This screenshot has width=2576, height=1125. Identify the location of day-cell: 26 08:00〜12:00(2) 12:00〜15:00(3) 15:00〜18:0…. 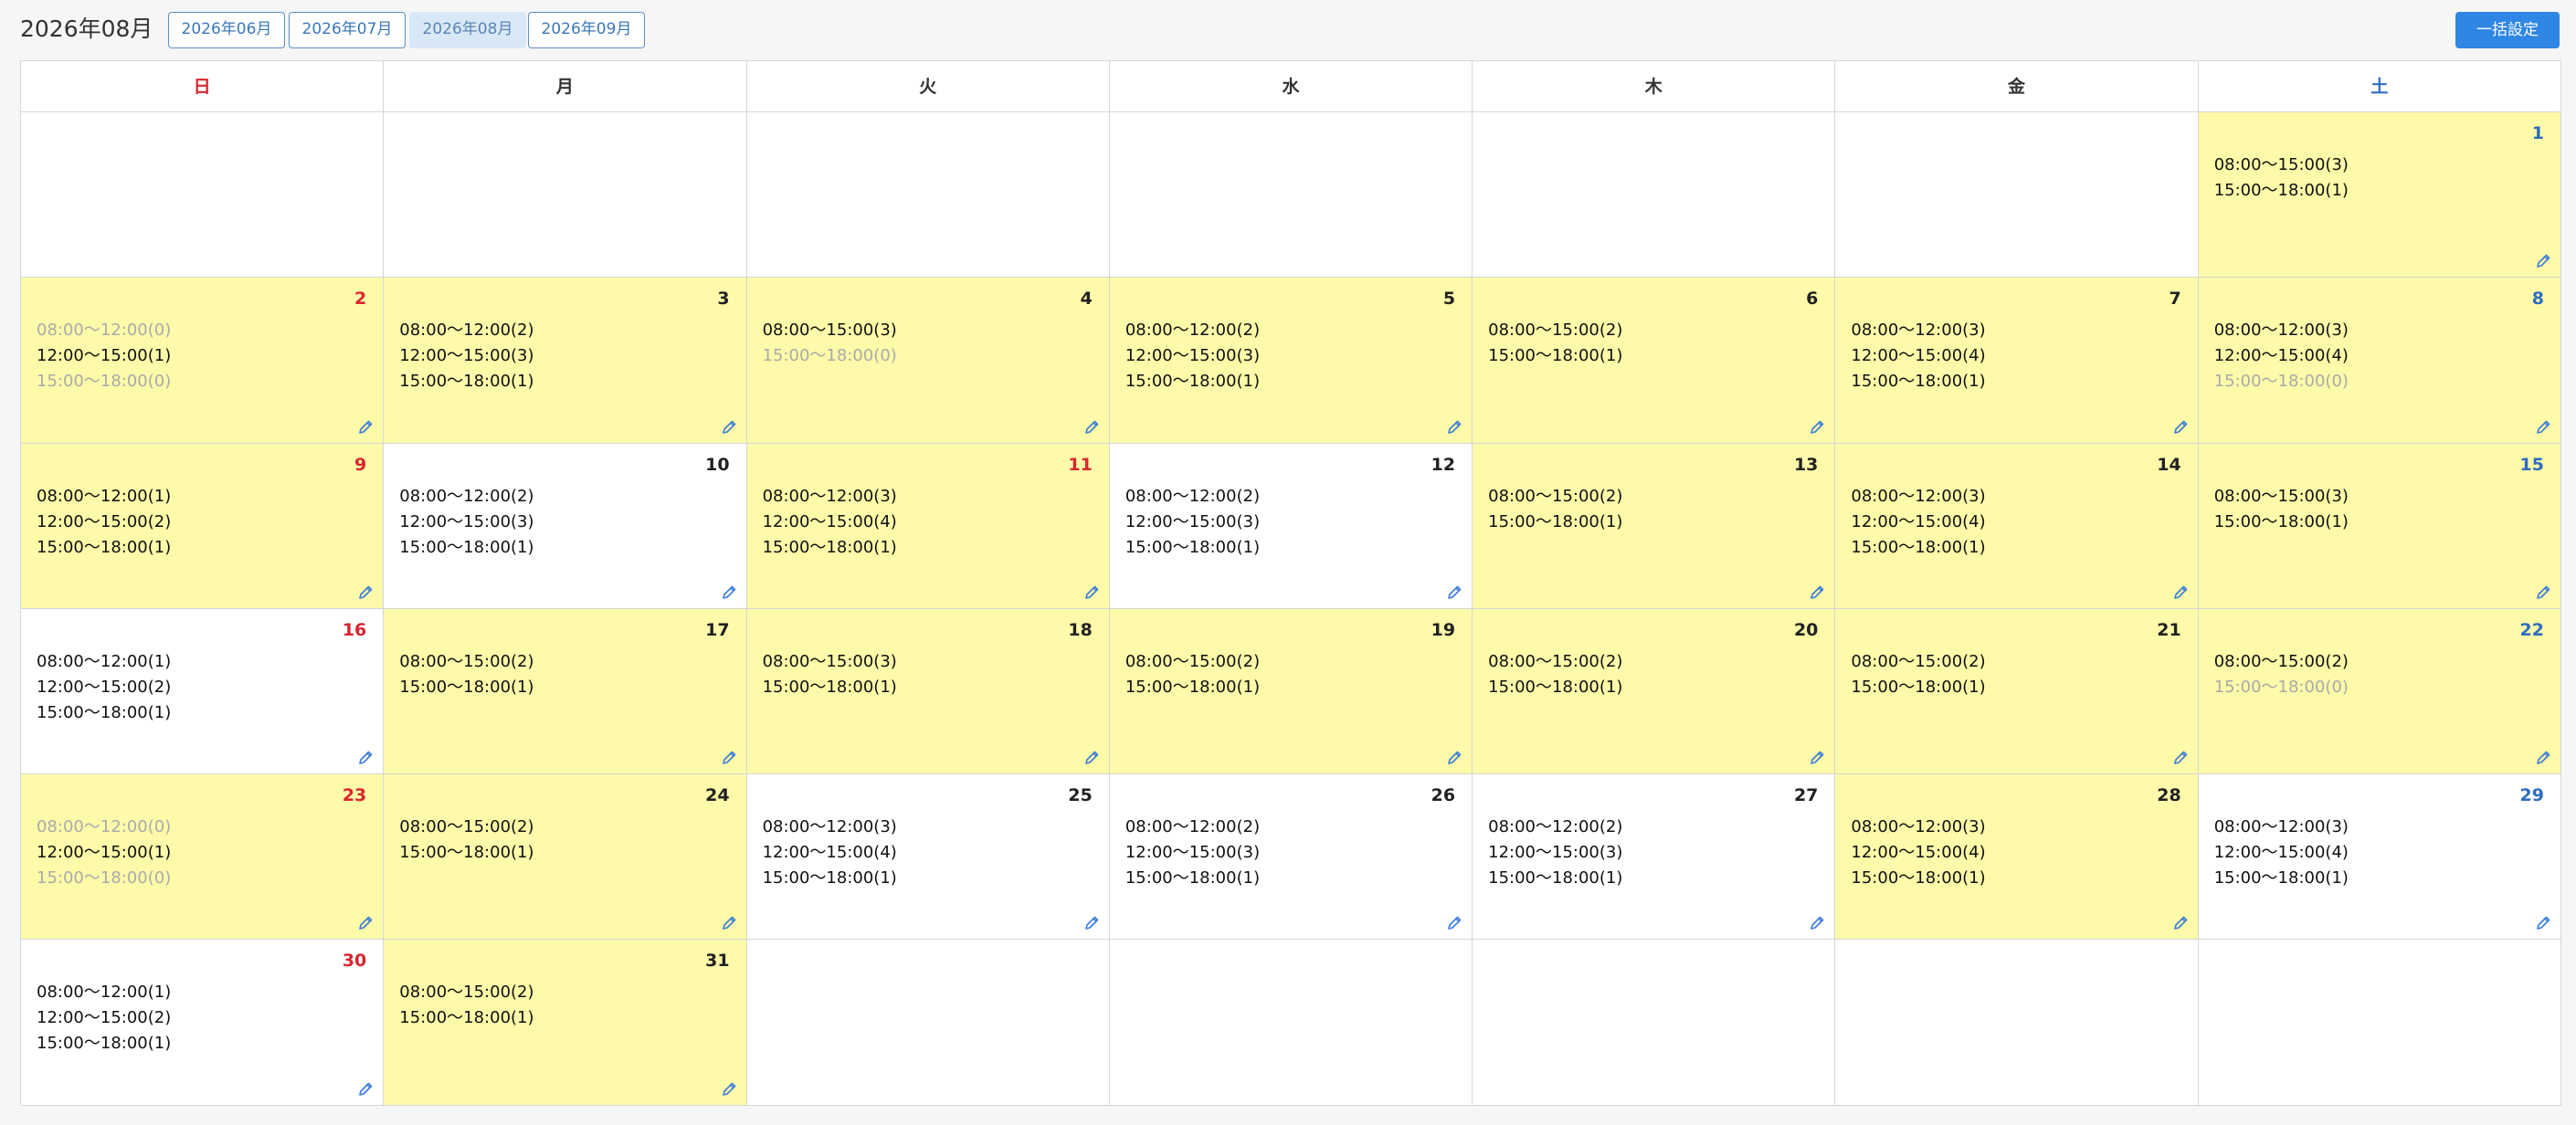
(1291, 857).